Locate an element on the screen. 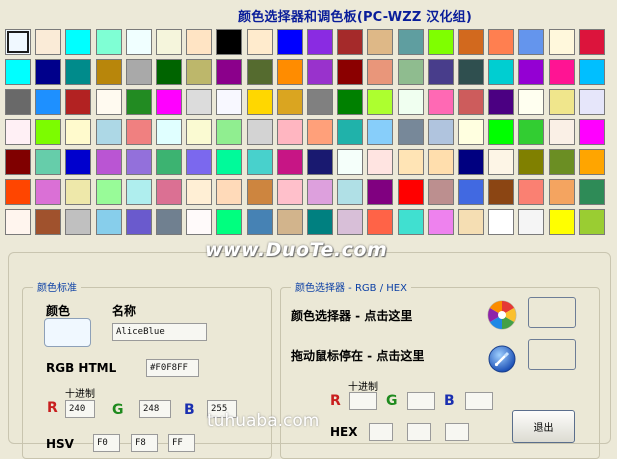 Image resolution: width=617 pixels, height=459 pixels. r-decimal-field: 240 is located at coordinates (80, 409).